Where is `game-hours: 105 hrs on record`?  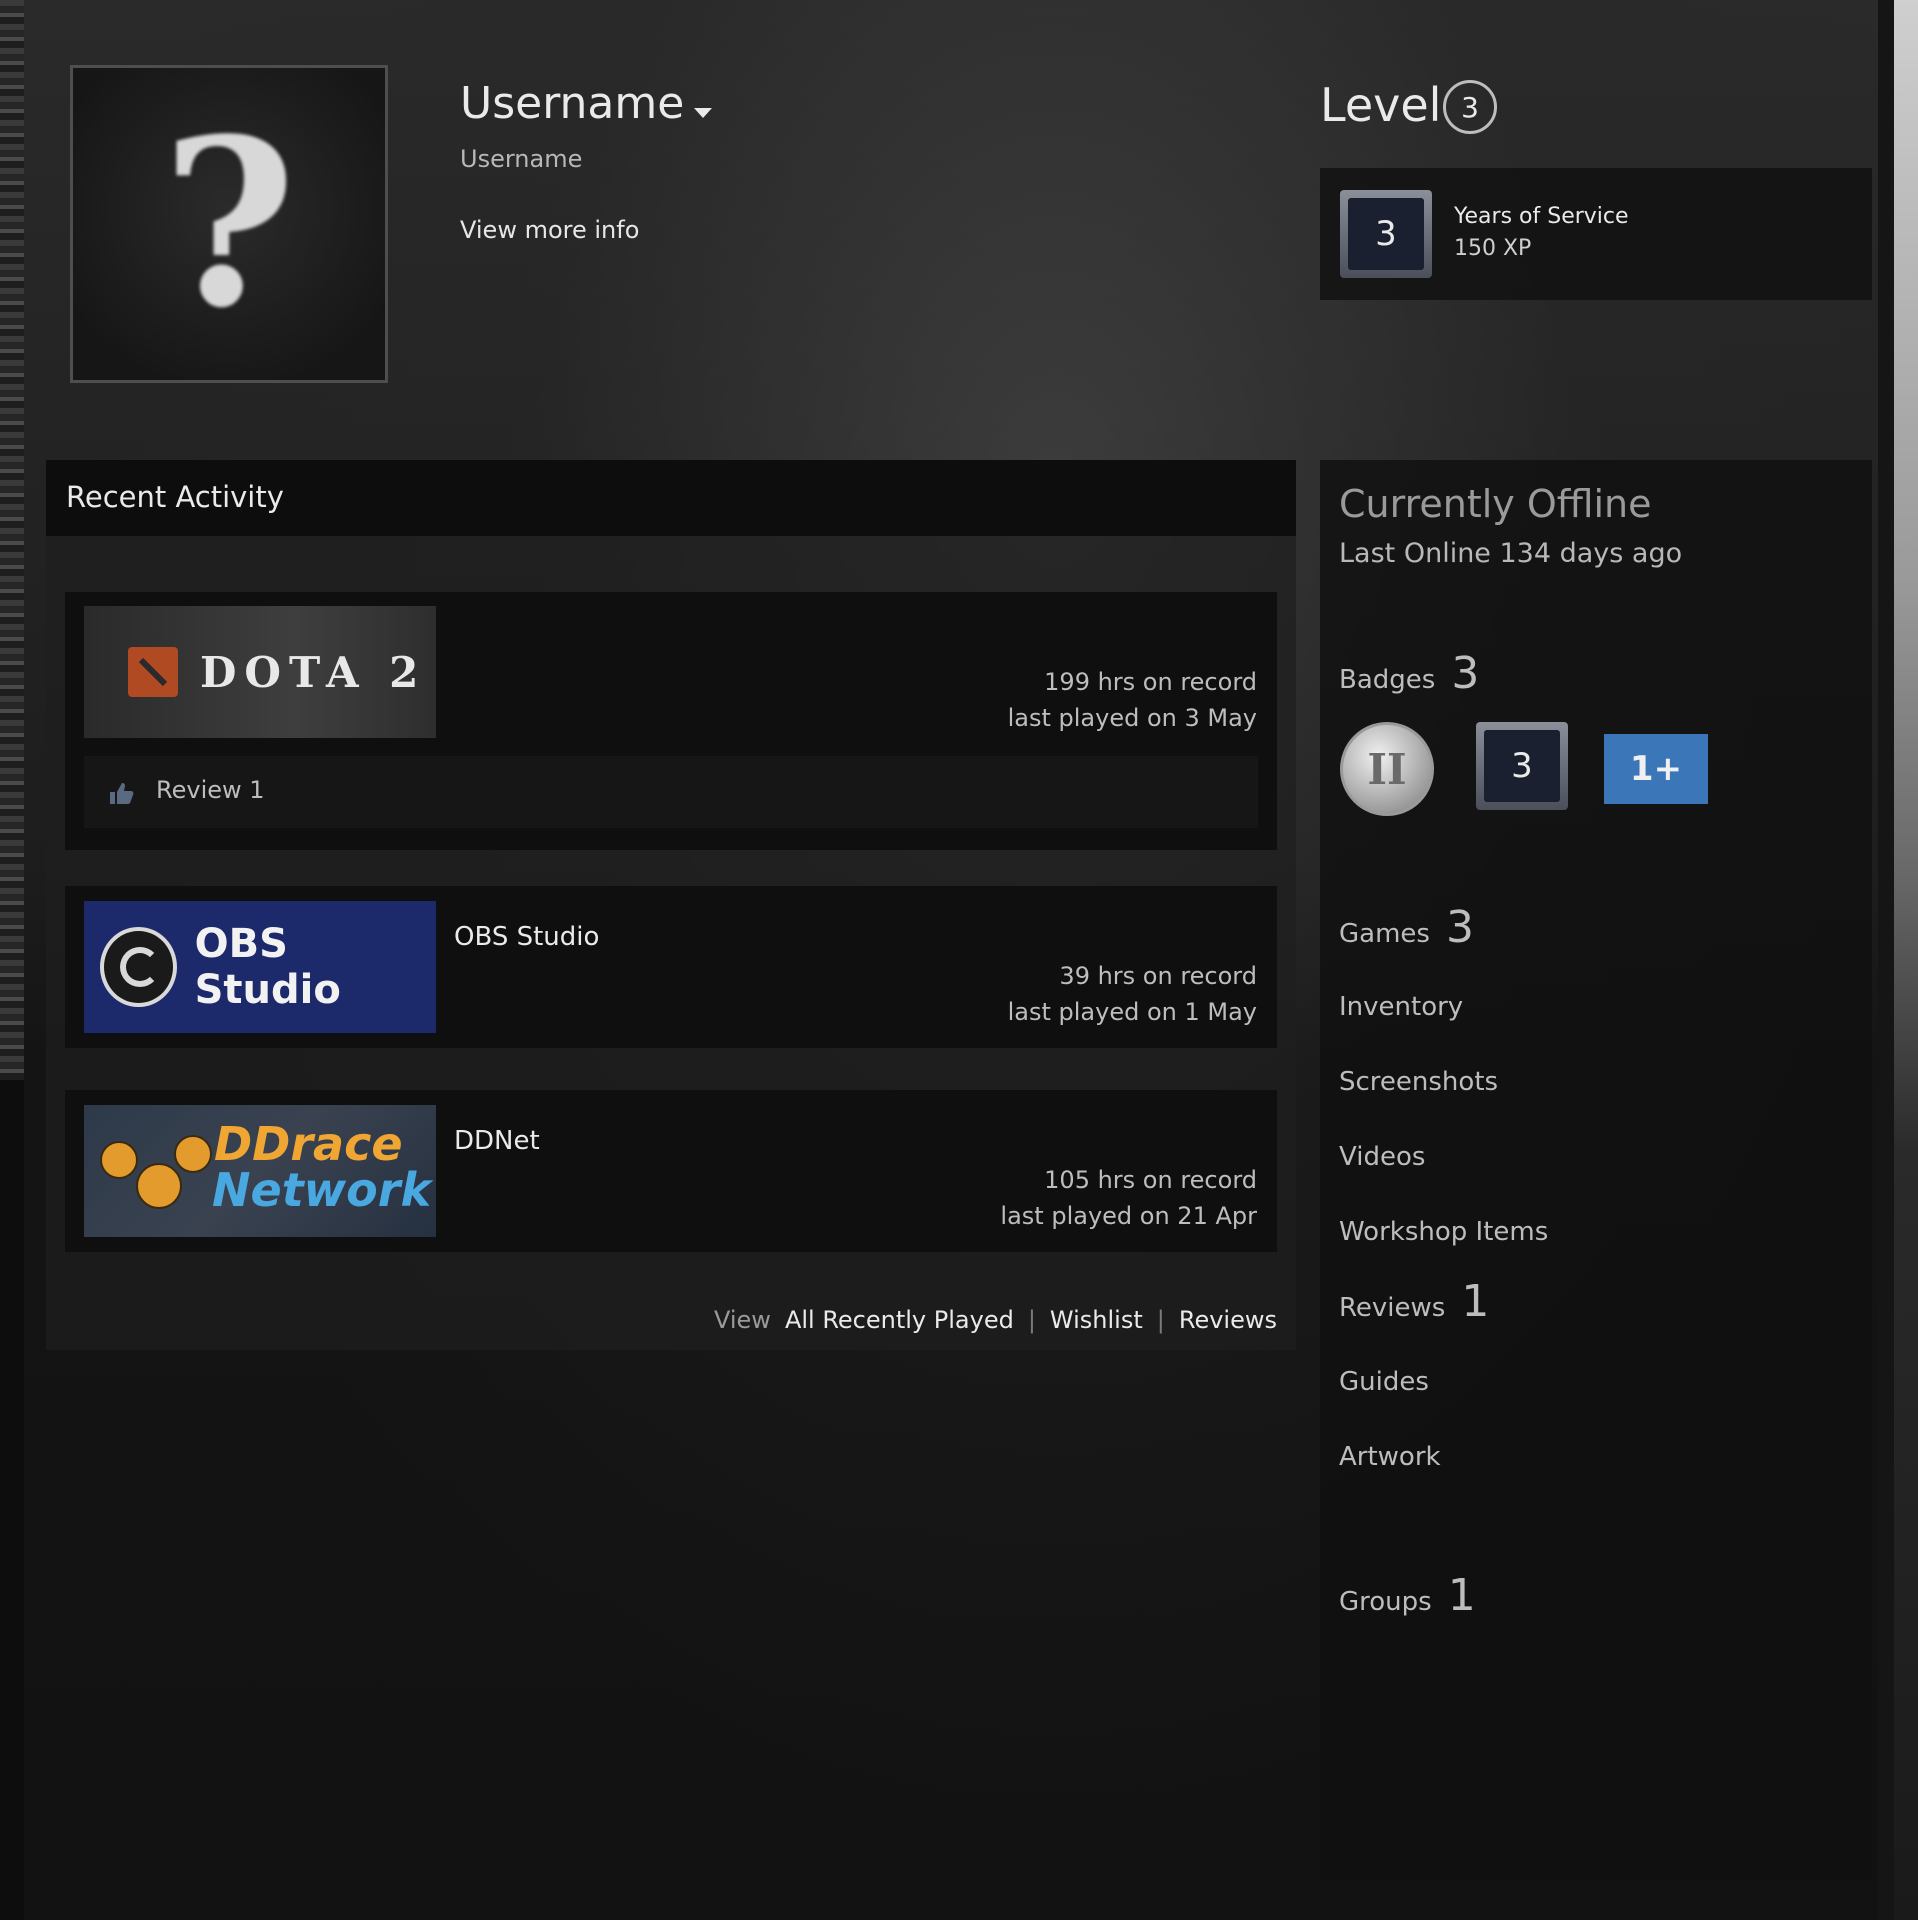 game-hours: 105 hrs on record is located at coordinates (1150, 1180).